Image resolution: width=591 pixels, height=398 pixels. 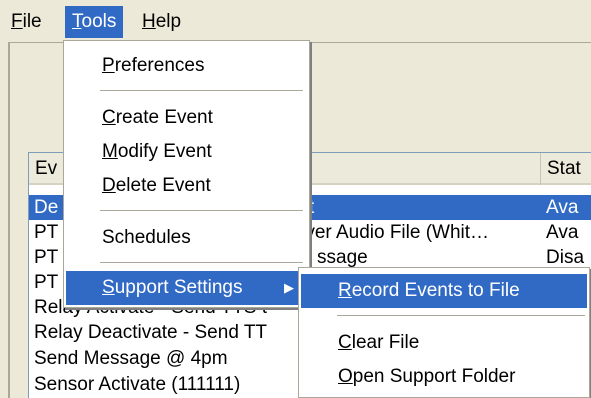 I want to click on menu-item-delete-event: Delete Event, so click(x=186, y=186).